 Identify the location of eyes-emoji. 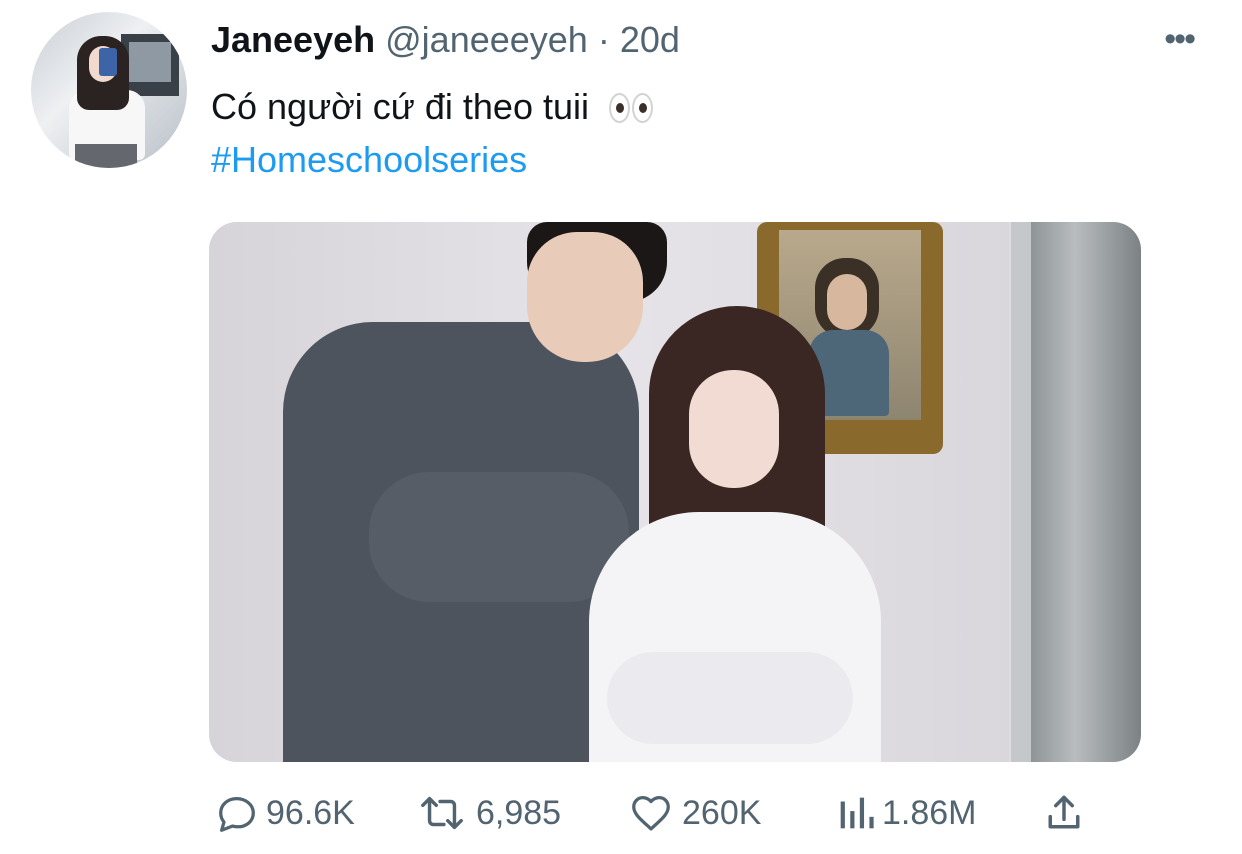
(632, 111).